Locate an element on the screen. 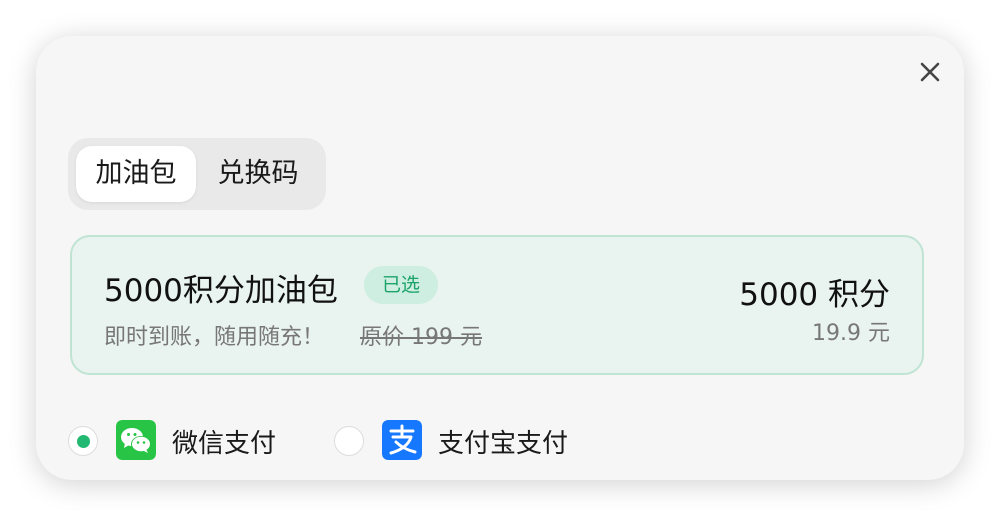  radio-wechat is located at coordinates (83, 441).